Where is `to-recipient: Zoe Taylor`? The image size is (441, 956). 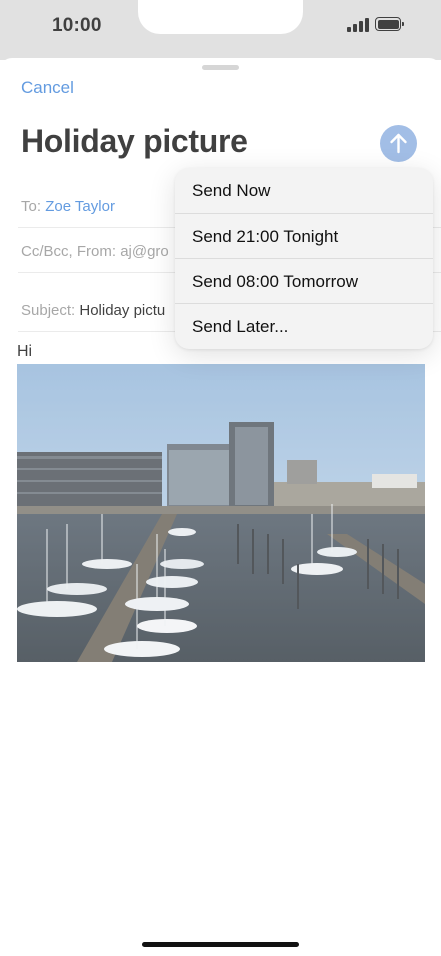
to-recipient: Zoe Taylor is located at coordinates (80, 206).